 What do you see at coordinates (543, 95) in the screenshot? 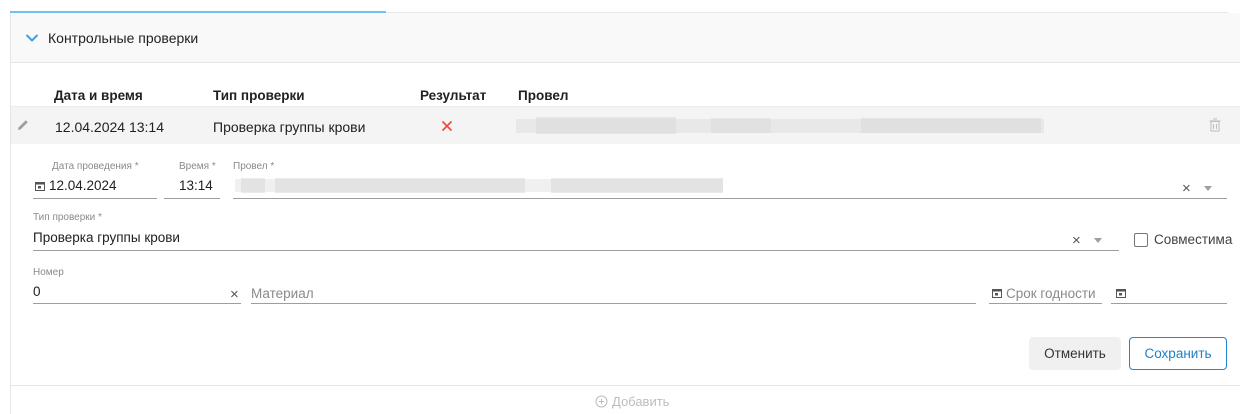
I see `column-header-performer: Провел` at bounding box center [543, 95].